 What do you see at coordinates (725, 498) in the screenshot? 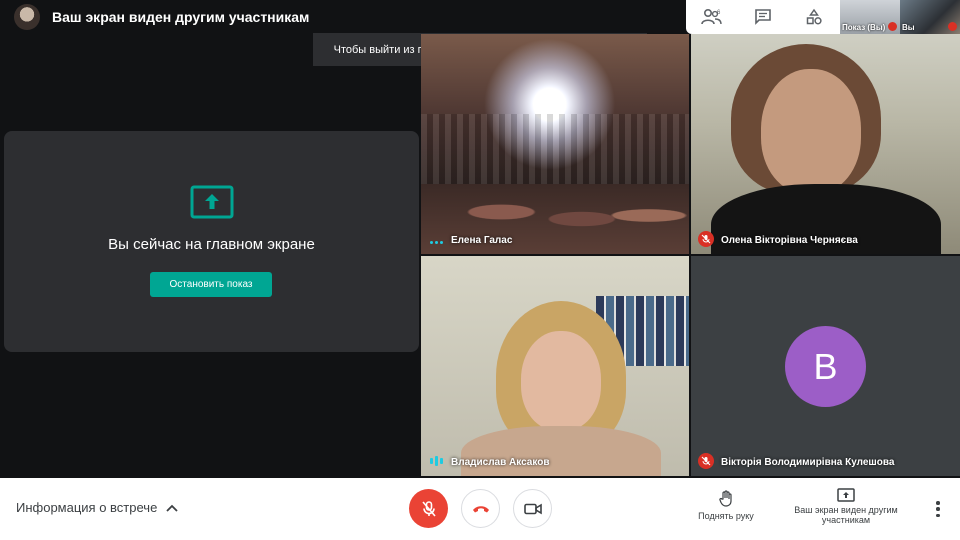
I see `hand-icon` at bounding box center [725, 498].